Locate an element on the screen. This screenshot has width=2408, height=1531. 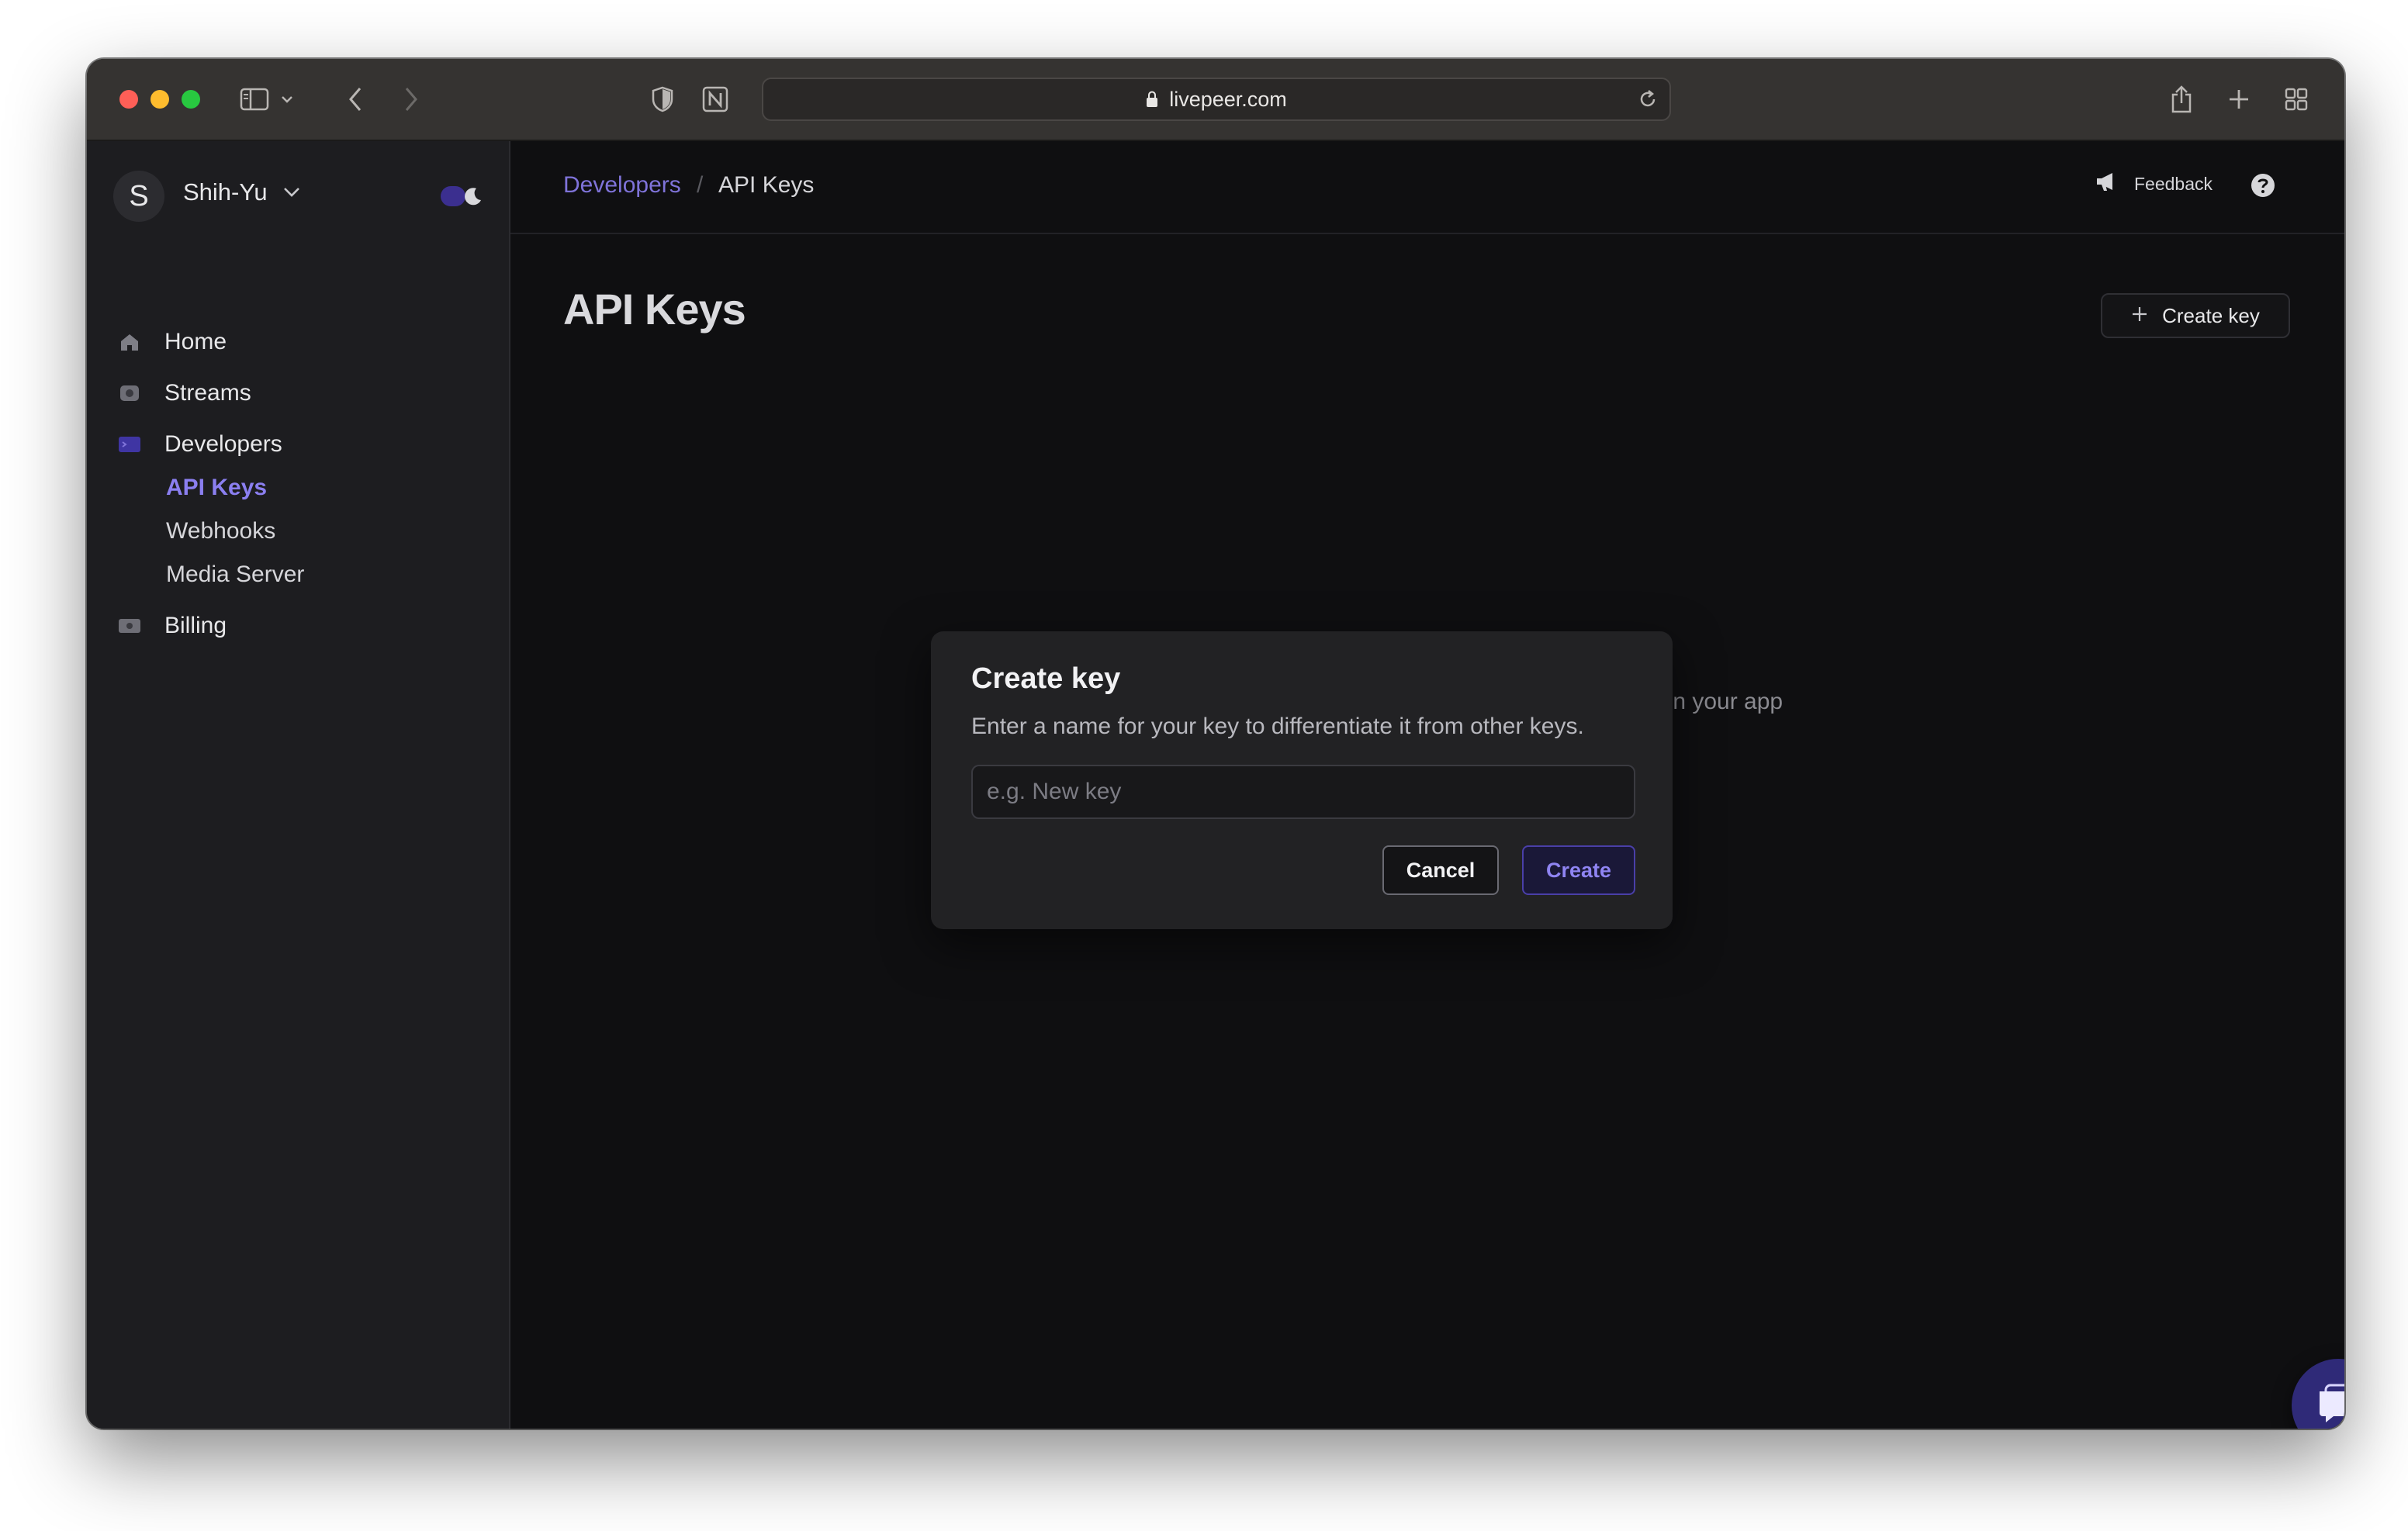
address-bar: livepeer.com is located at coordinates (1216, 99).